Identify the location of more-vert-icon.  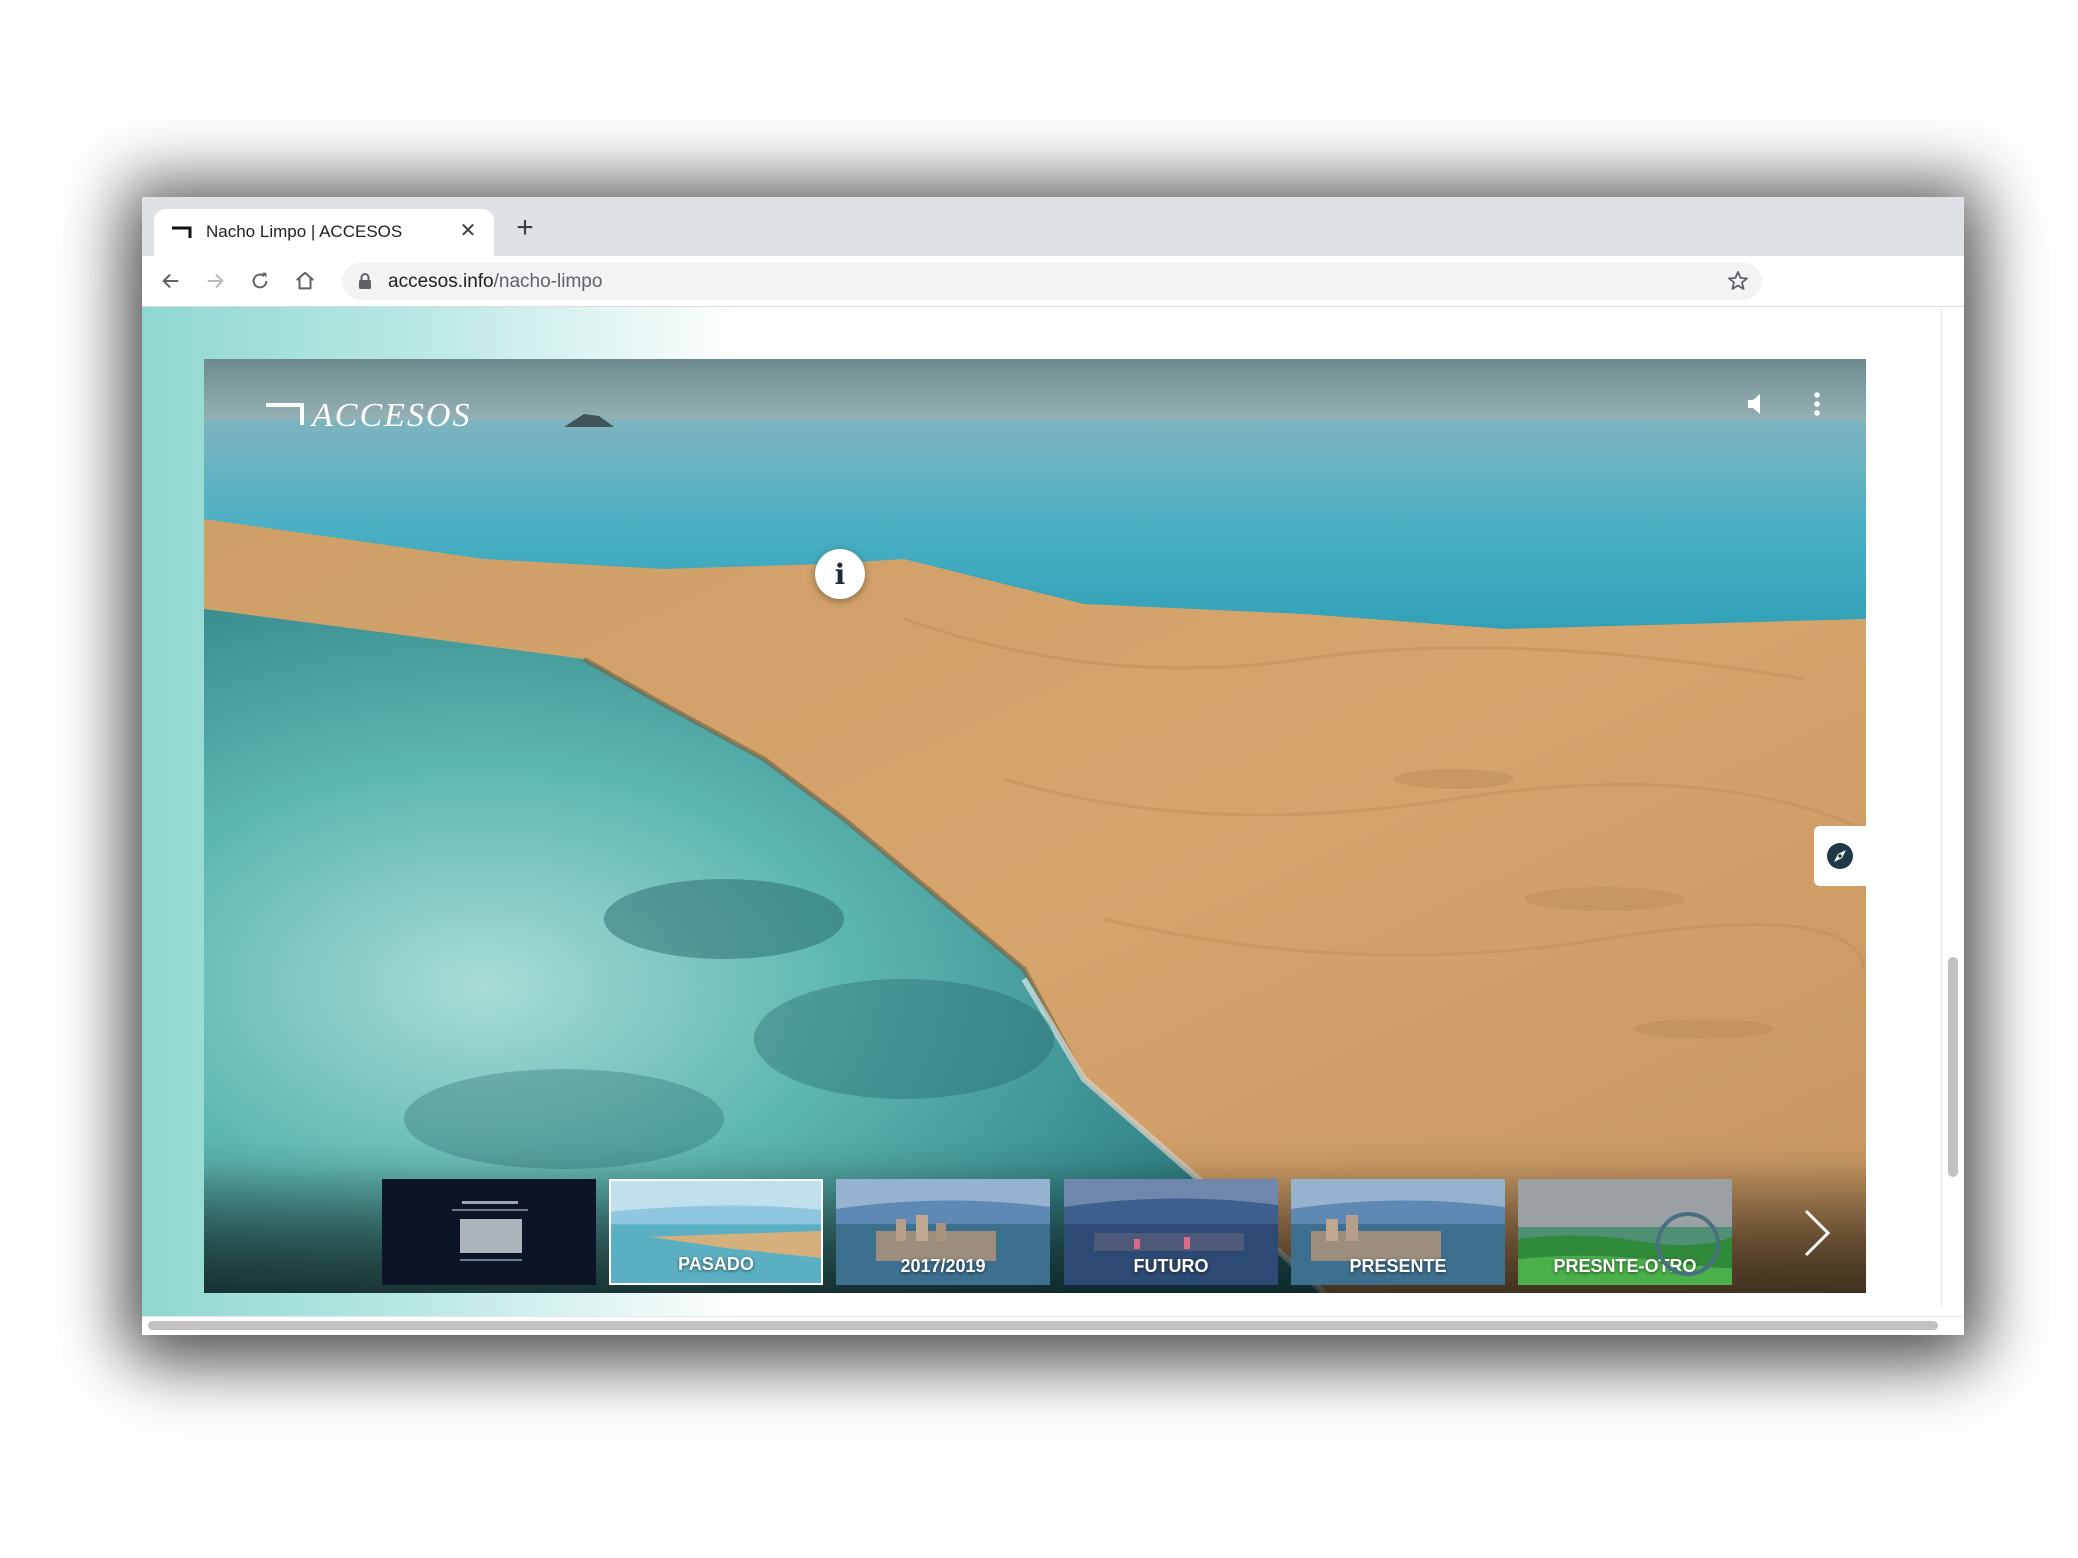
(1817, 404).